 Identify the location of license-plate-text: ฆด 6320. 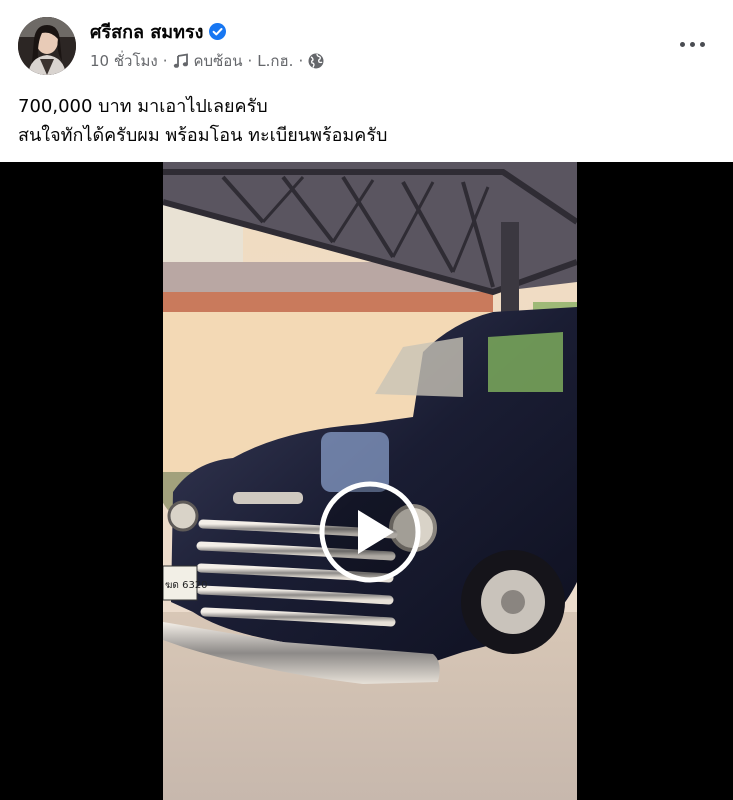
(186, 585).